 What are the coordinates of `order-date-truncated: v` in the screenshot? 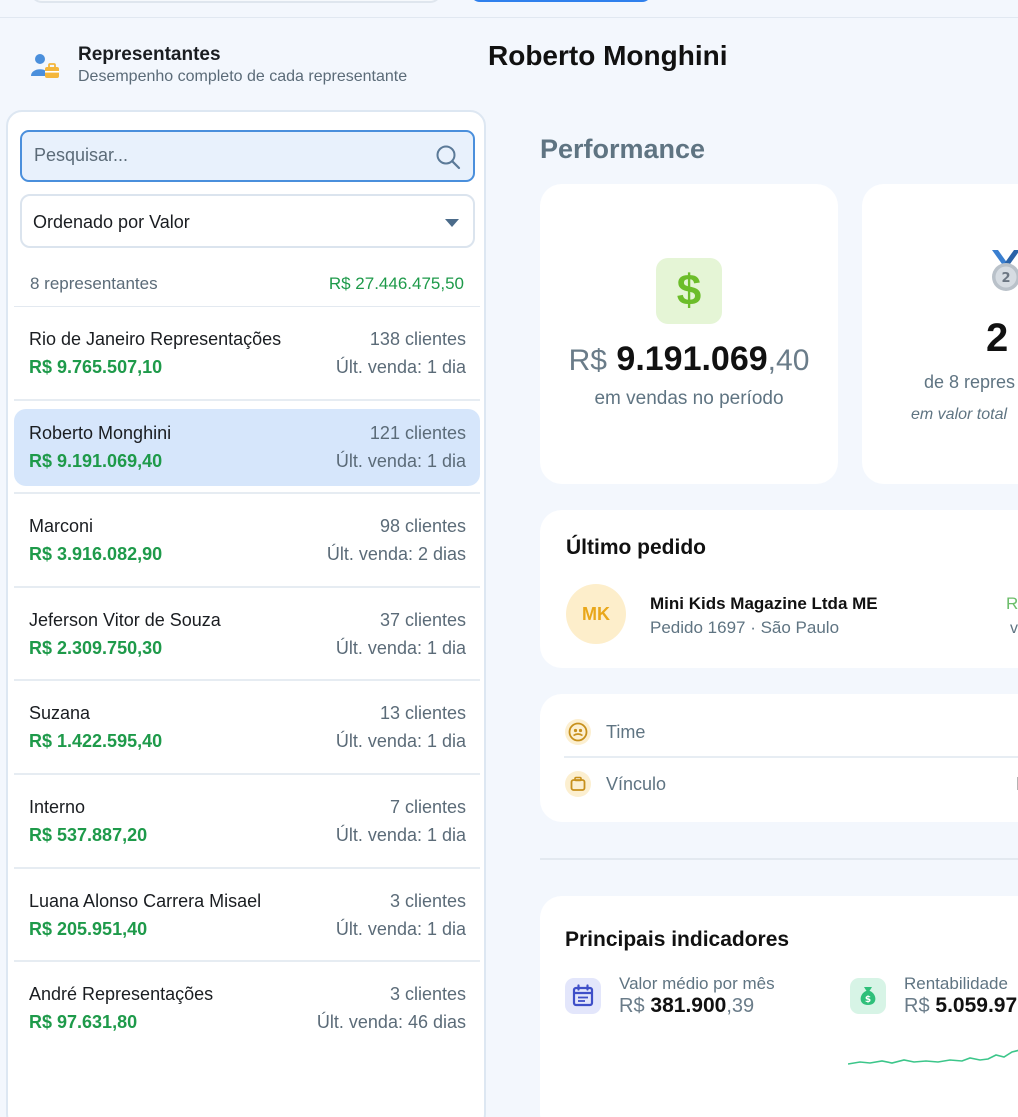 It's located at (1014, 628).